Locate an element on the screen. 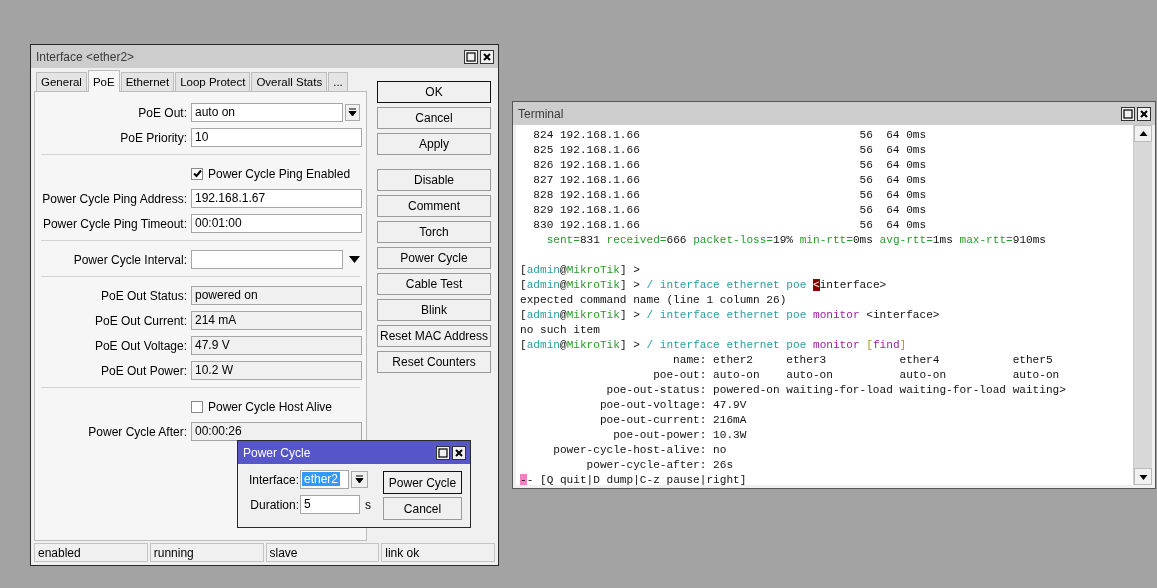 Image resolution: width=1157 pixels, height=588 pixels. scrollbar is located at coordinates (1142, 305).